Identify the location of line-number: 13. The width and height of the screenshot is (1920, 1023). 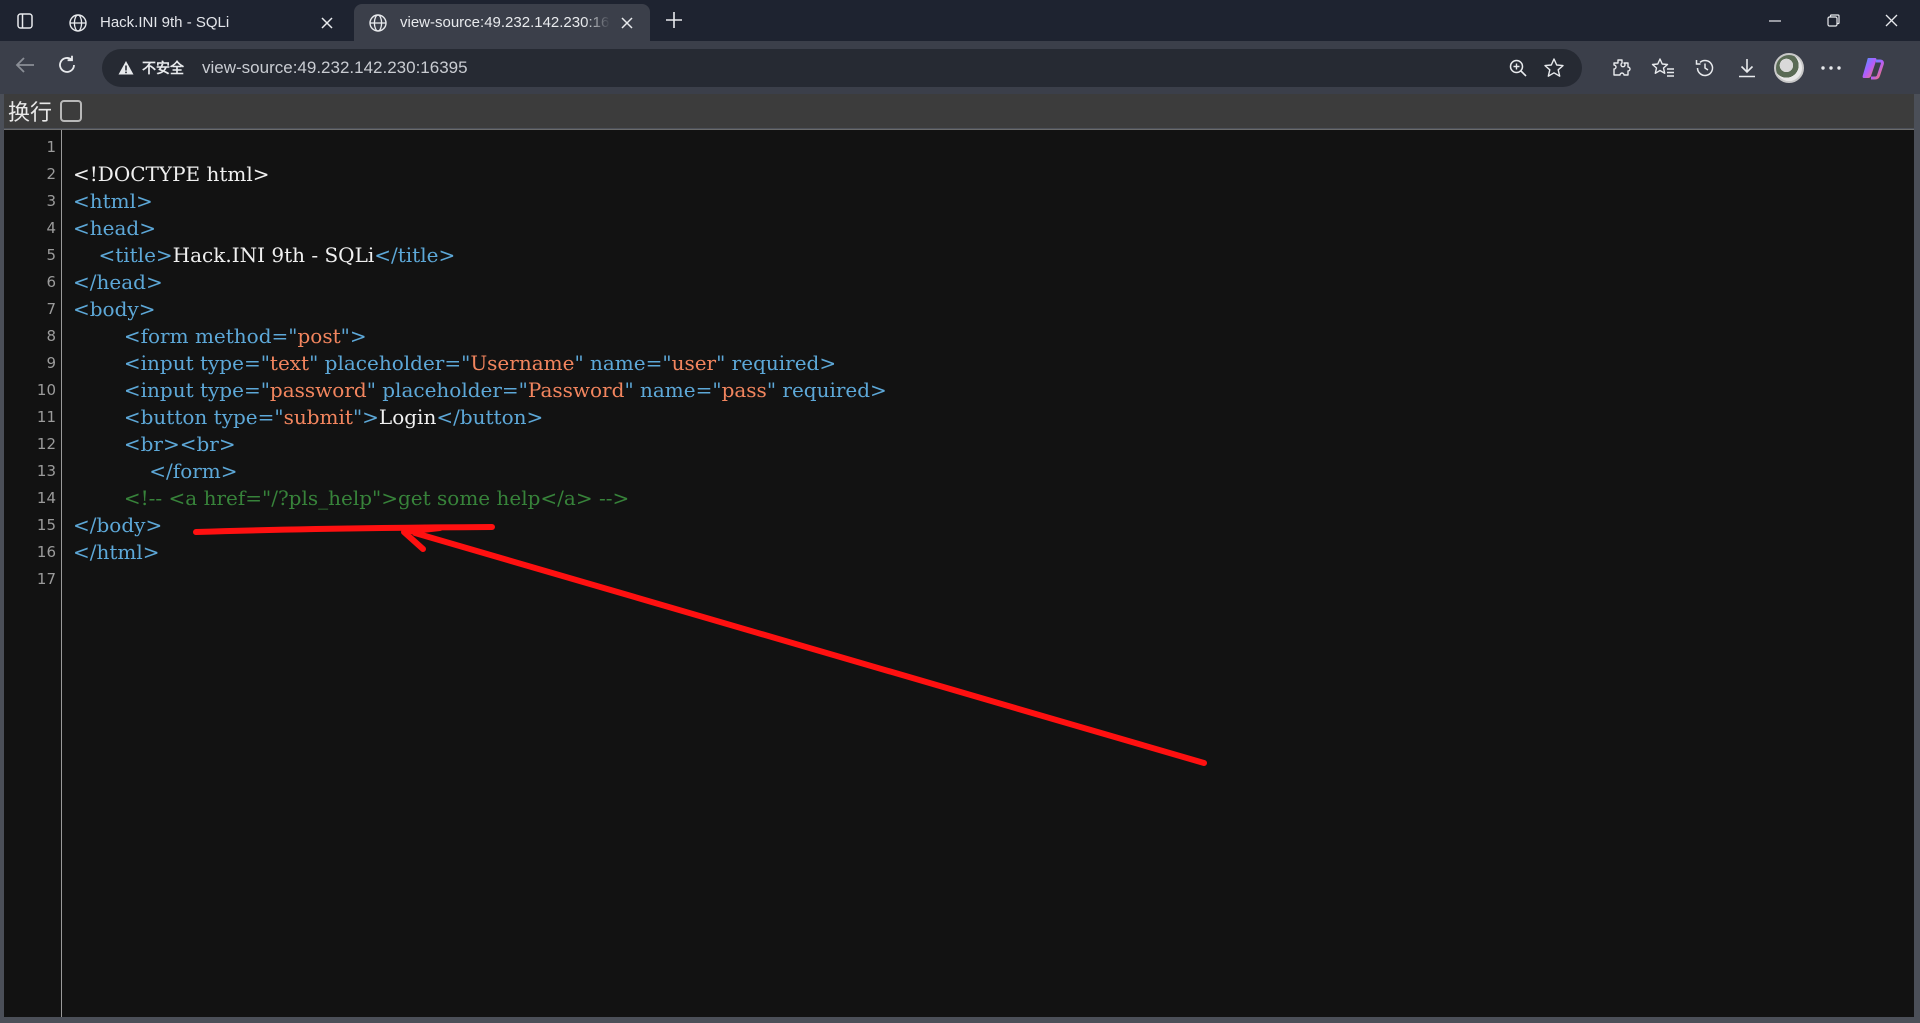
(46, 471).